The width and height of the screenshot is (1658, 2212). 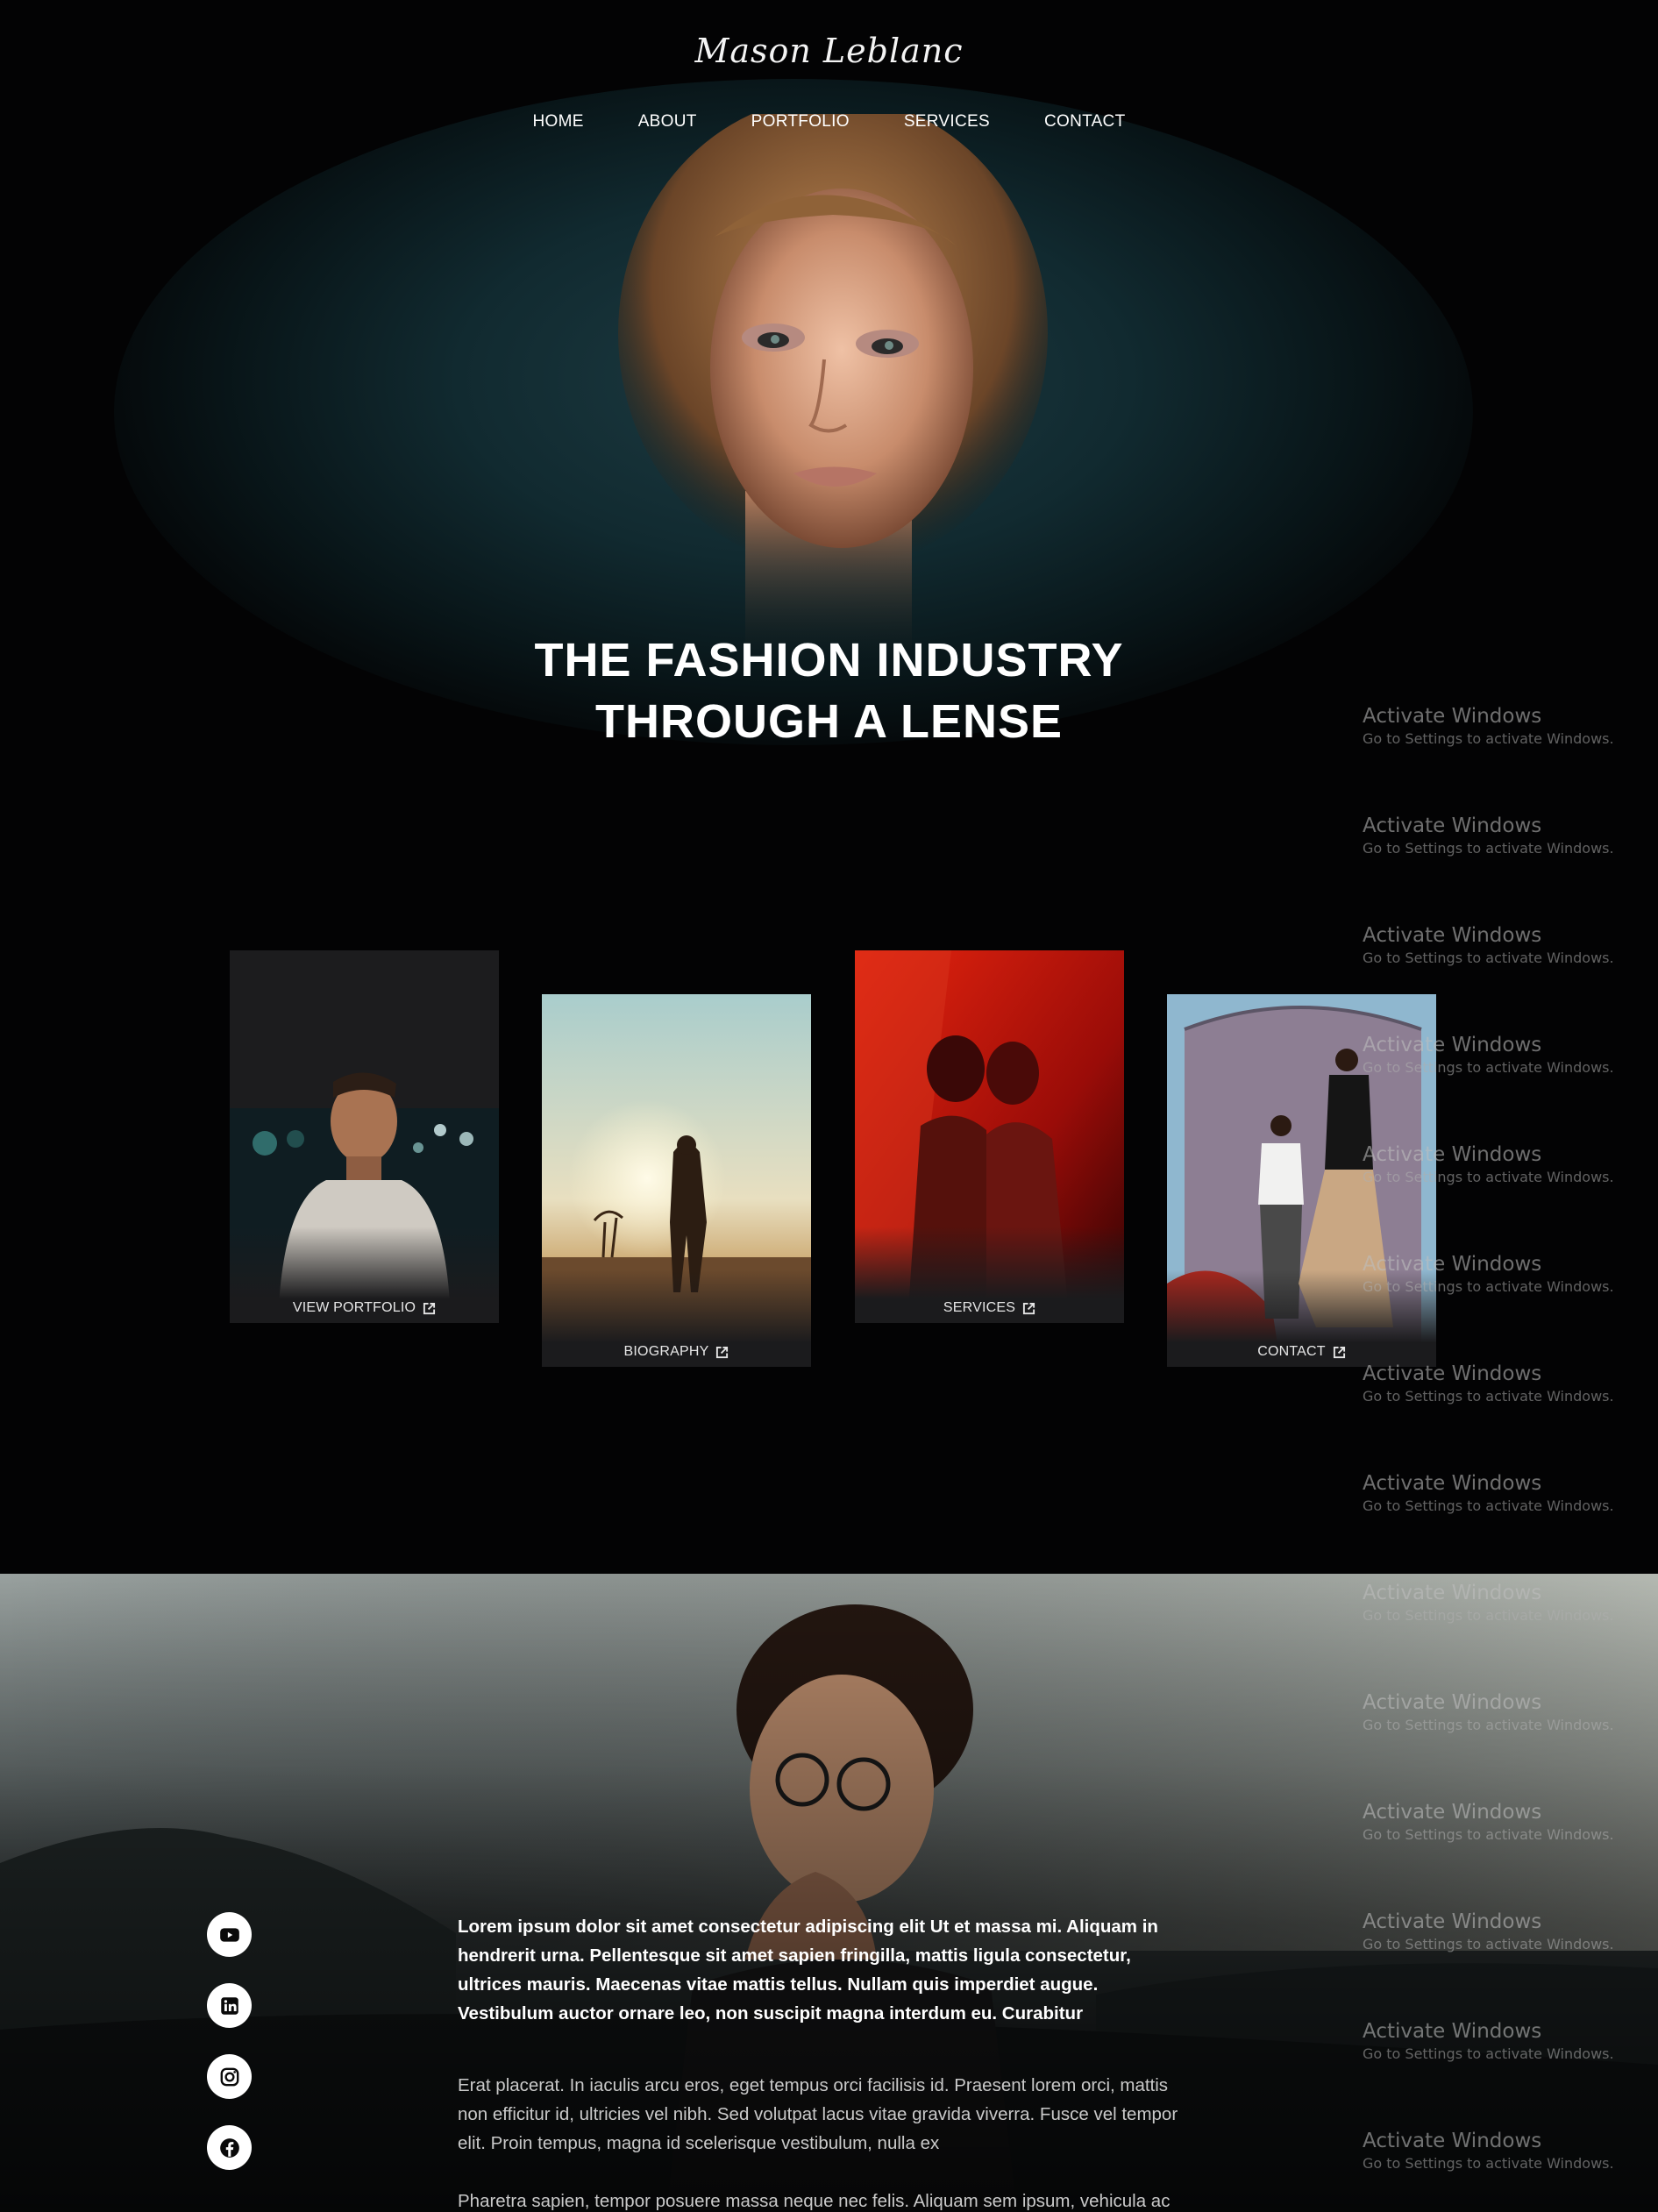 I want to click on hero-portrait-image, so click(x=833, y=390).